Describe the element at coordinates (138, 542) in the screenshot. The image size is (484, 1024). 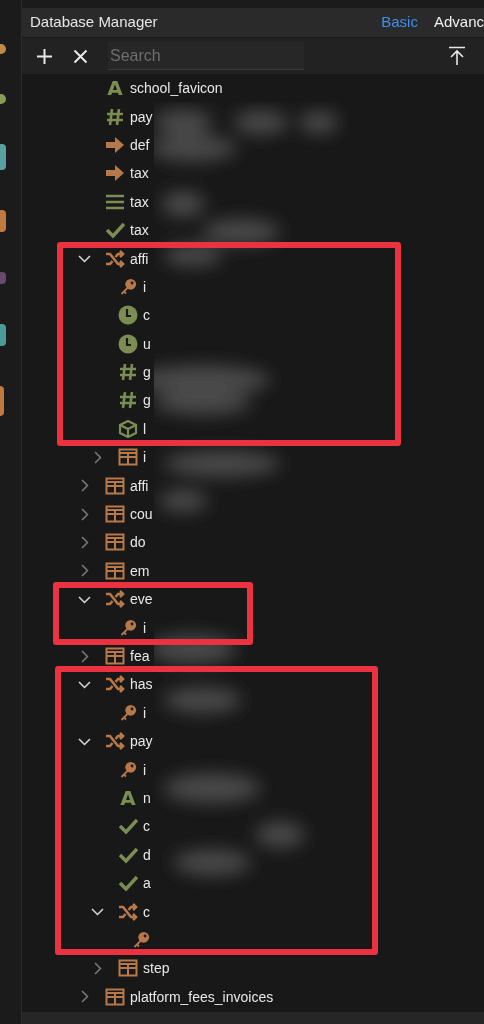
I see `tree-item-label: do` at that location.